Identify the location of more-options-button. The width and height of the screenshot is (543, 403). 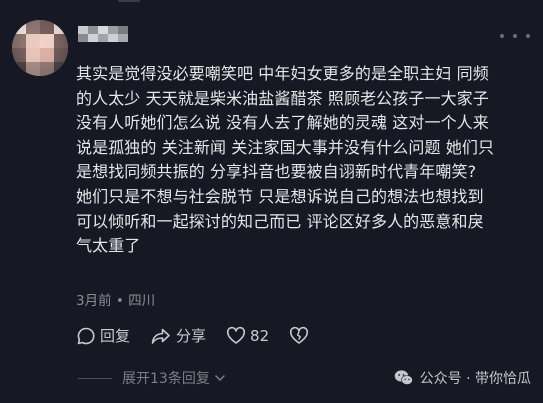
(515, 36).